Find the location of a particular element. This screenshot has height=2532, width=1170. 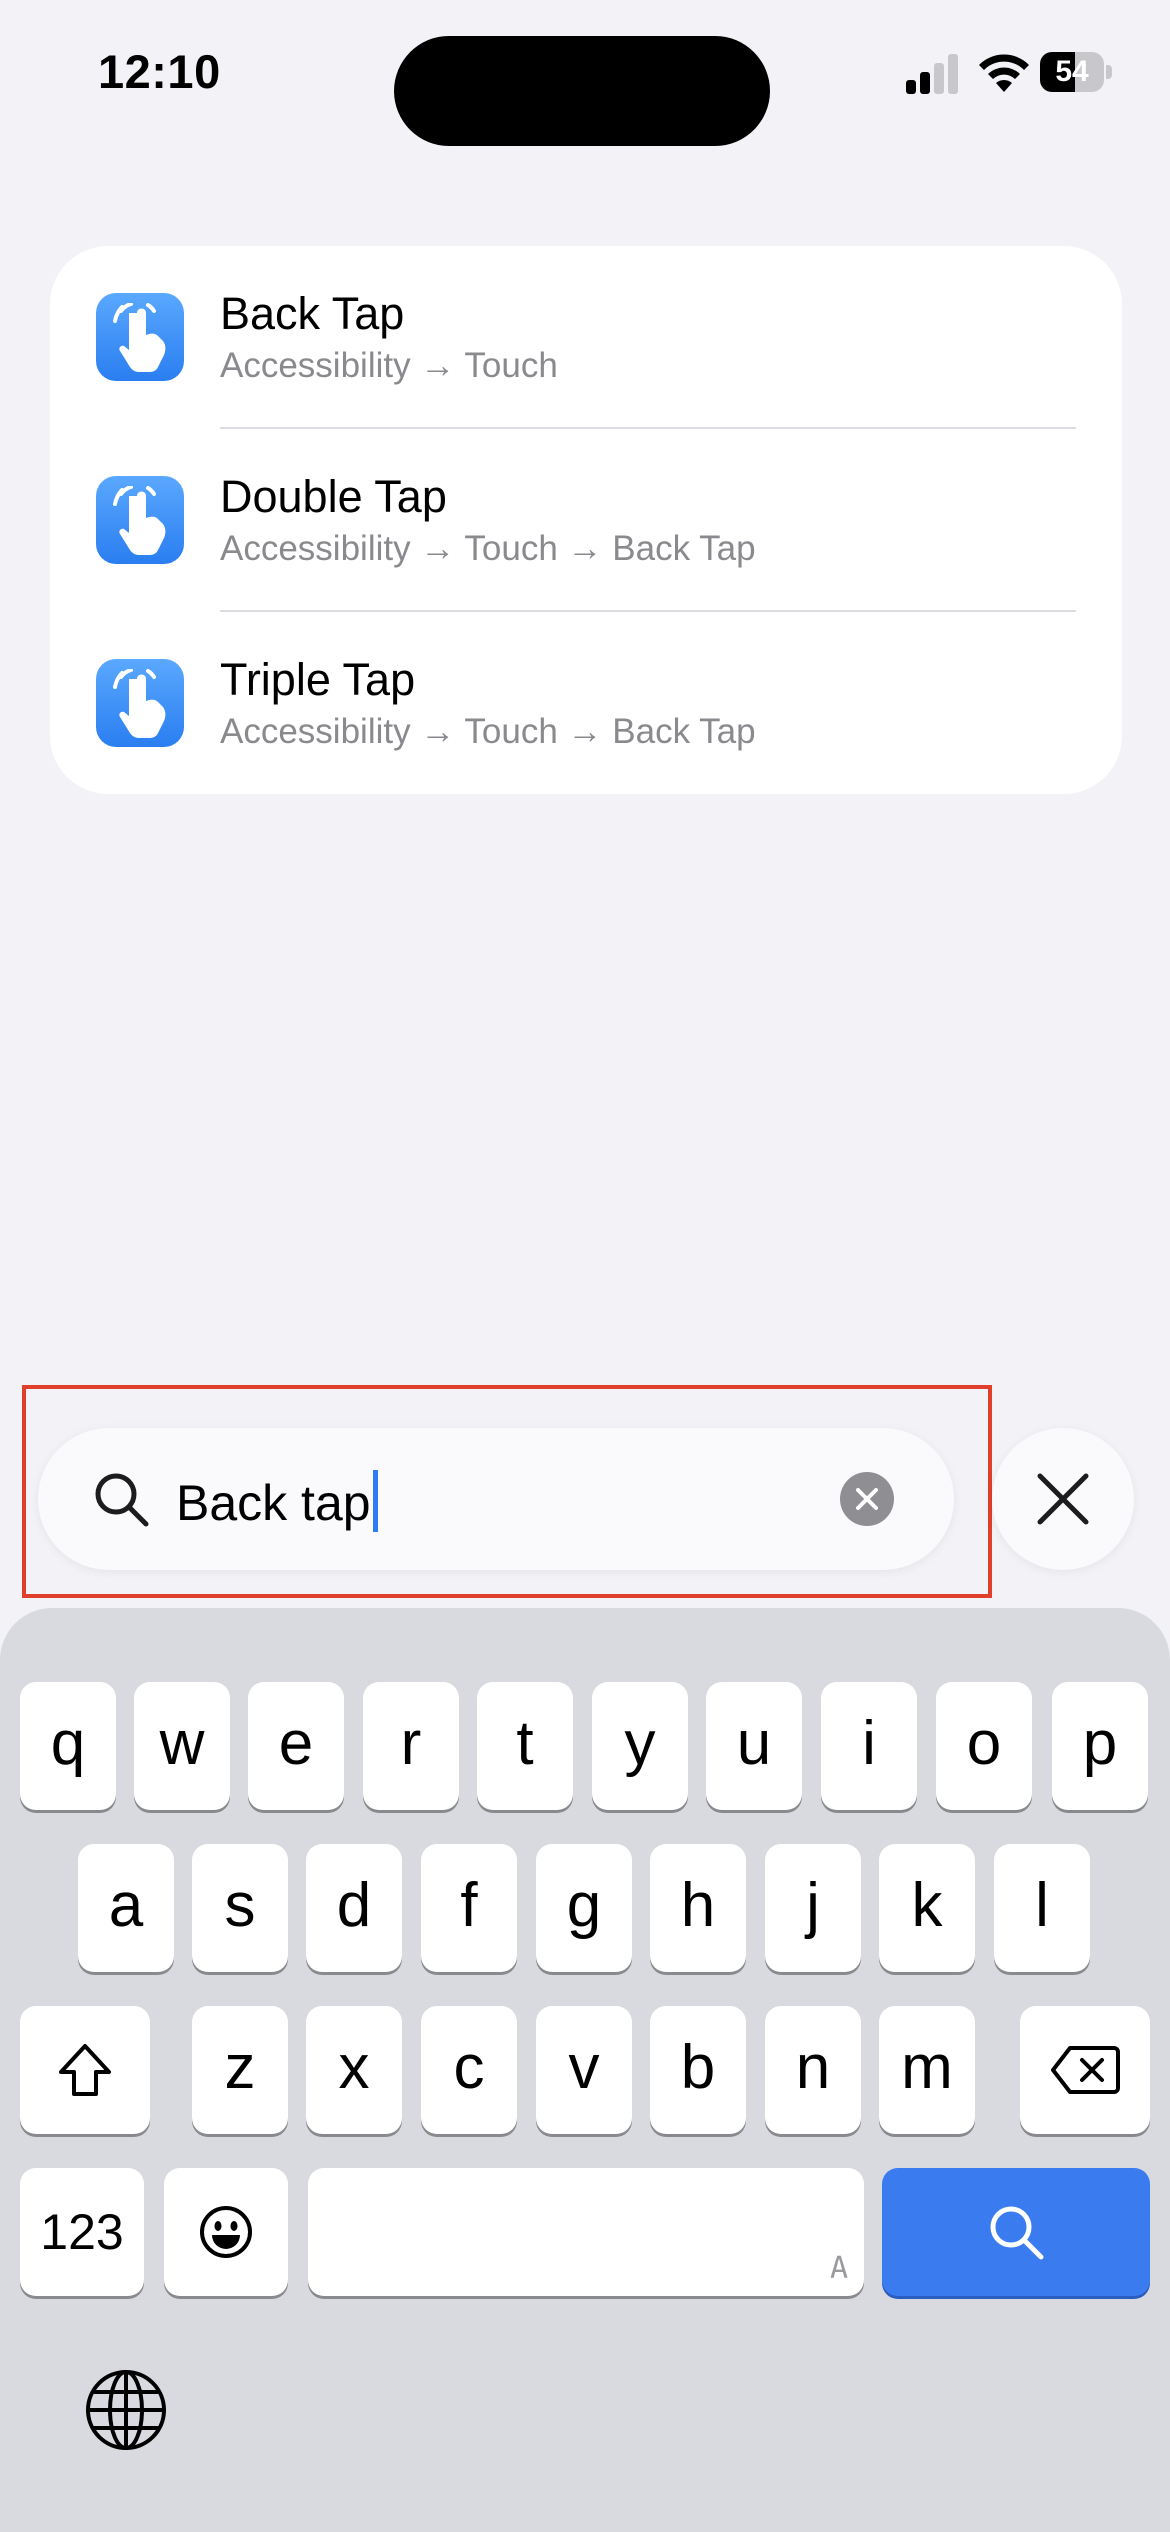

key-r: r is located at coordinates (411, 1746).